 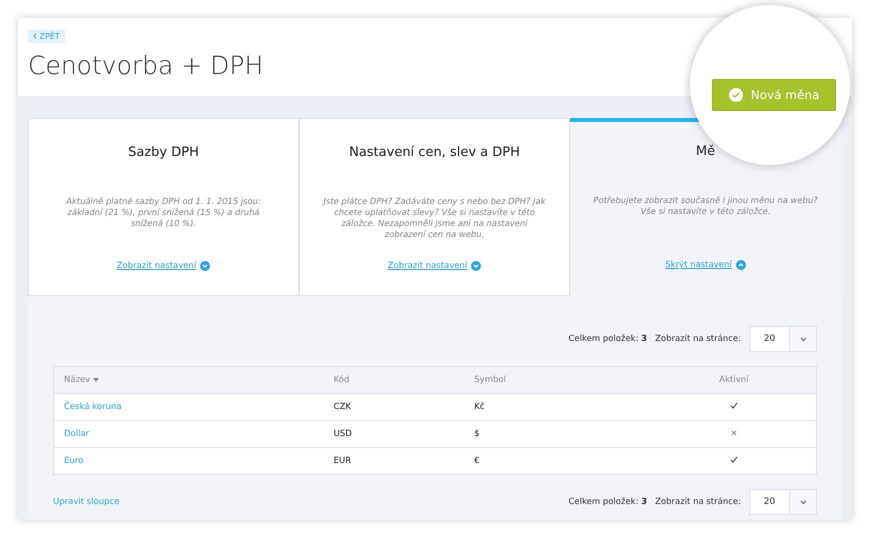 What do you see at coordinates (342, 380) in the screenshot?
I see `column-header: Kód` at bounding box center [342, 380].